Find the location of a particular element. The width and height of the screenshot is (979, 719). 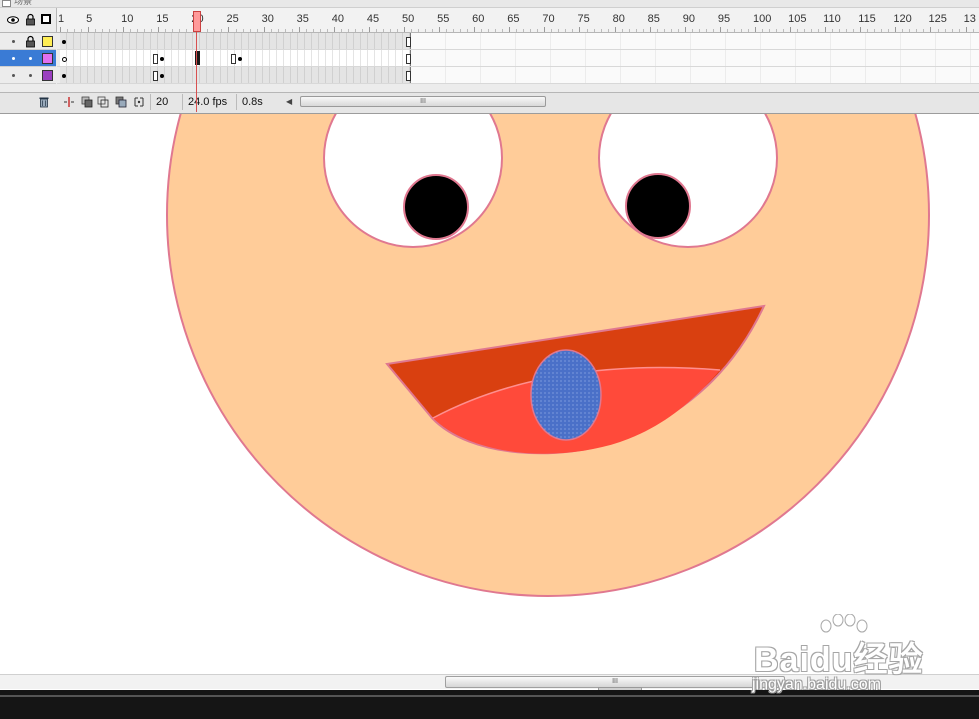

modify-onion-markers-icon is located at coordinates (139, 102).